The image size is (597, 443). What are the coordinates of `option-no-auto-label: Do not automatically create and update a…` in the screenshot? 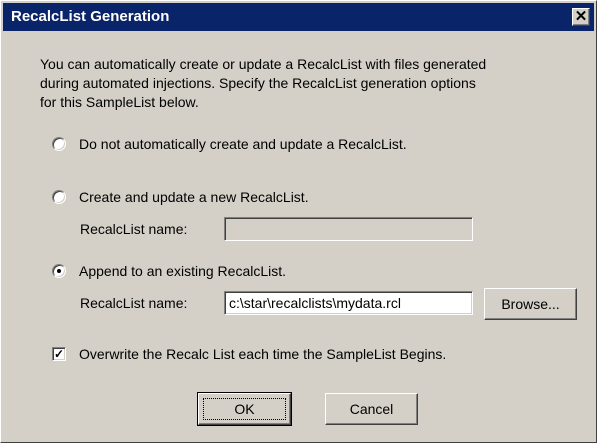 It's located at (243, 144).